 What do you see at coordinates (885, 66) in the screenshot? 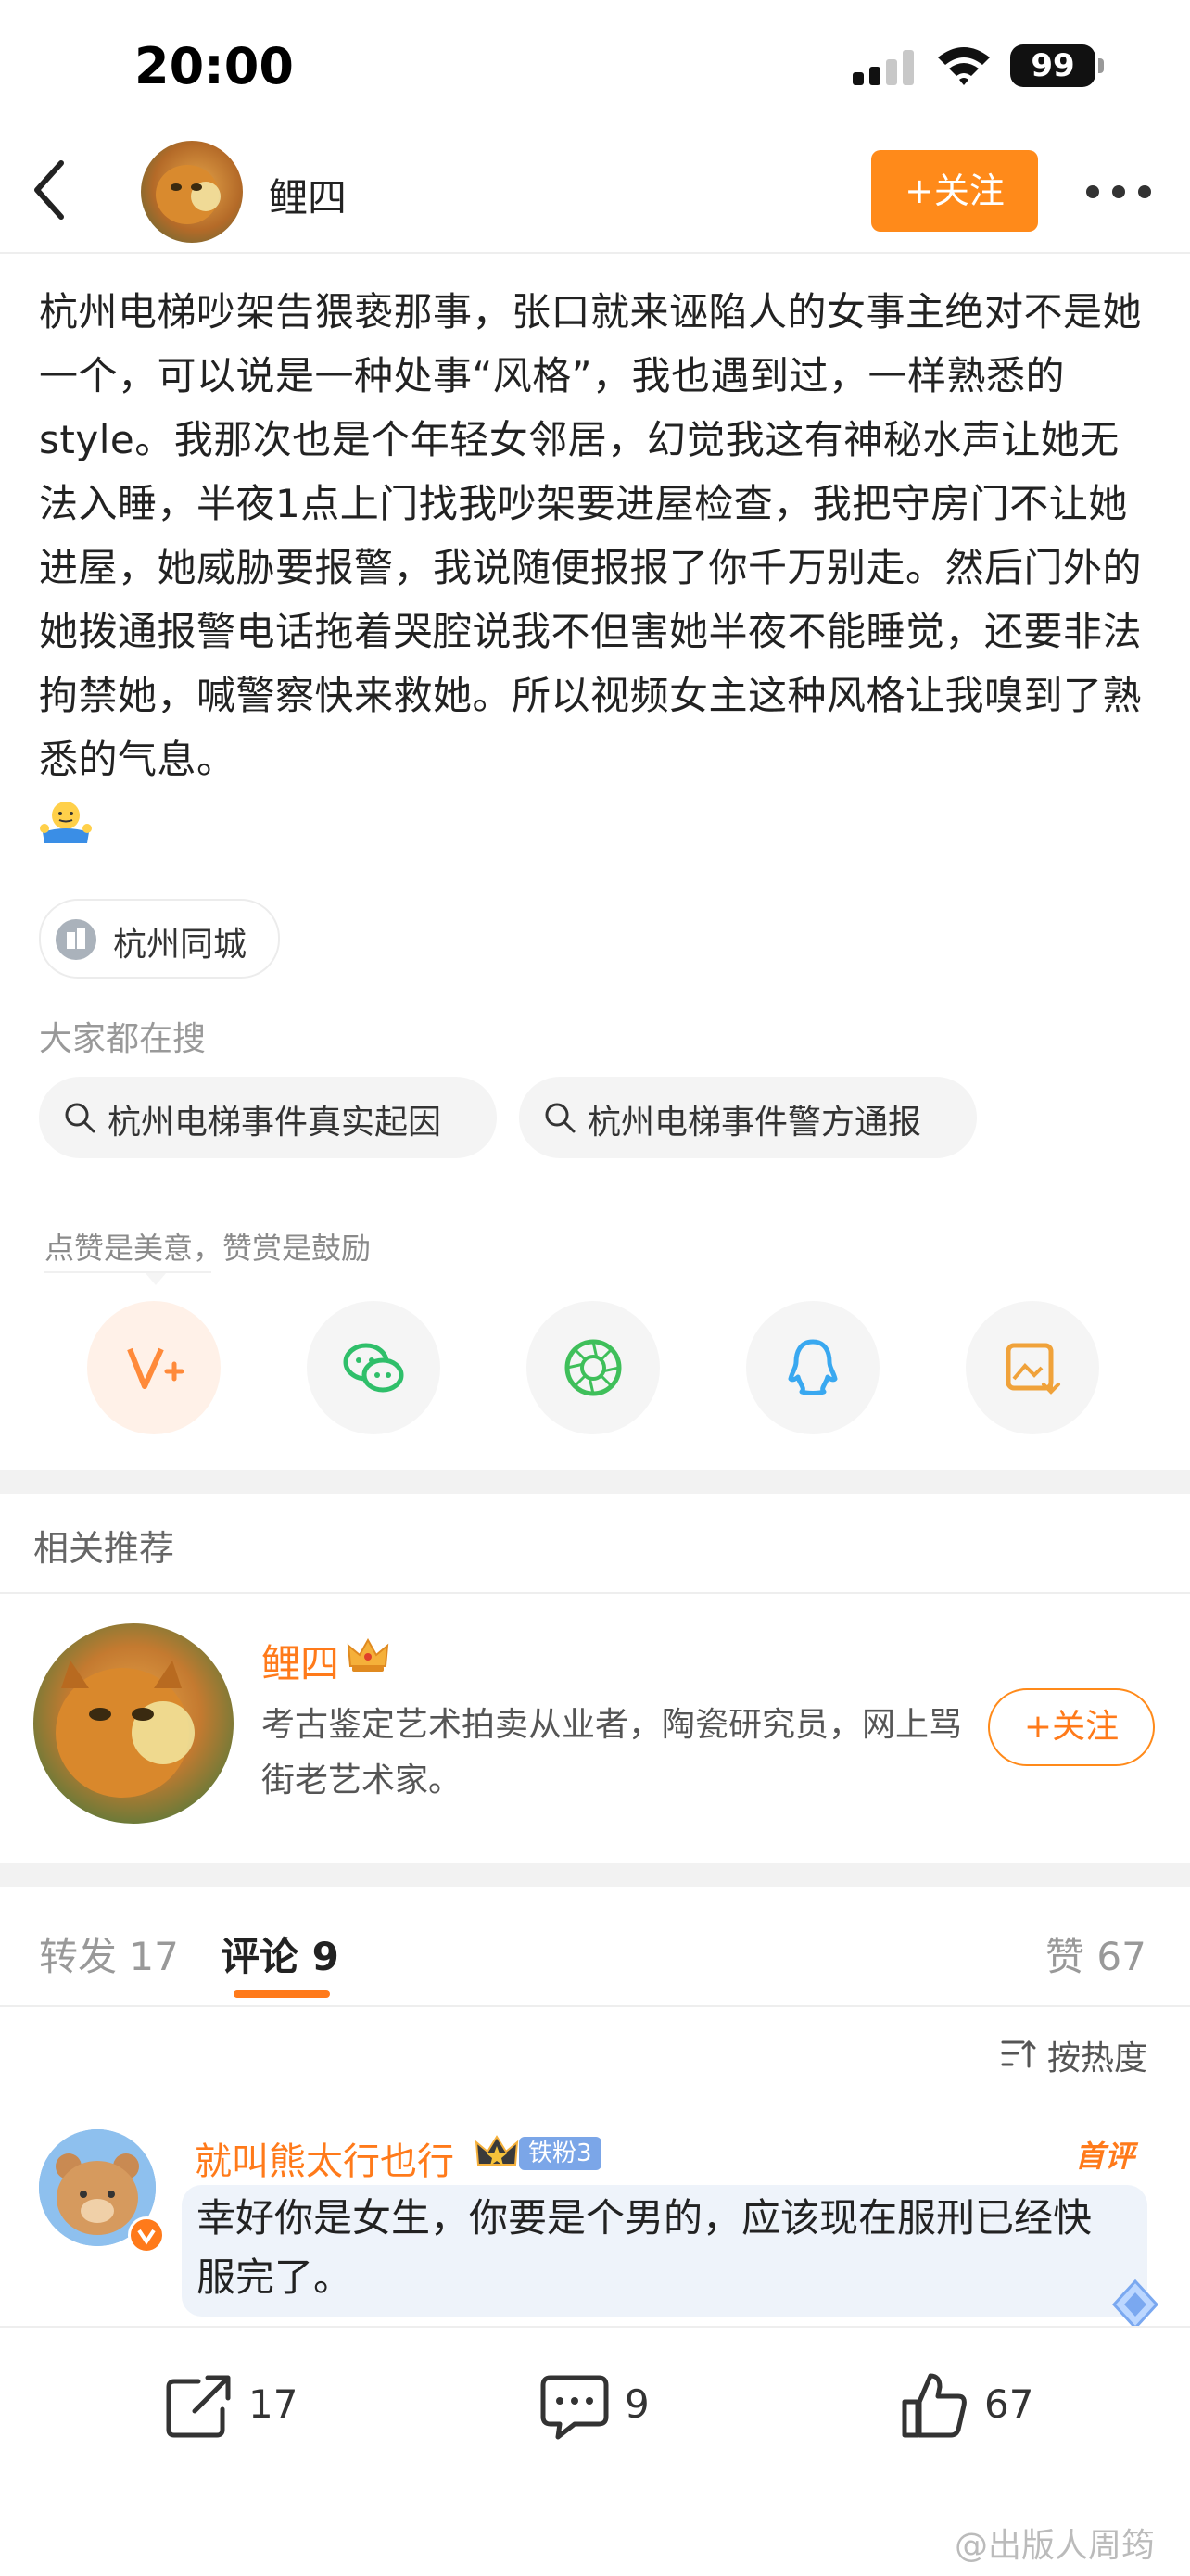
I see `cellular-signal-icon` at bounding box center [885, 66].